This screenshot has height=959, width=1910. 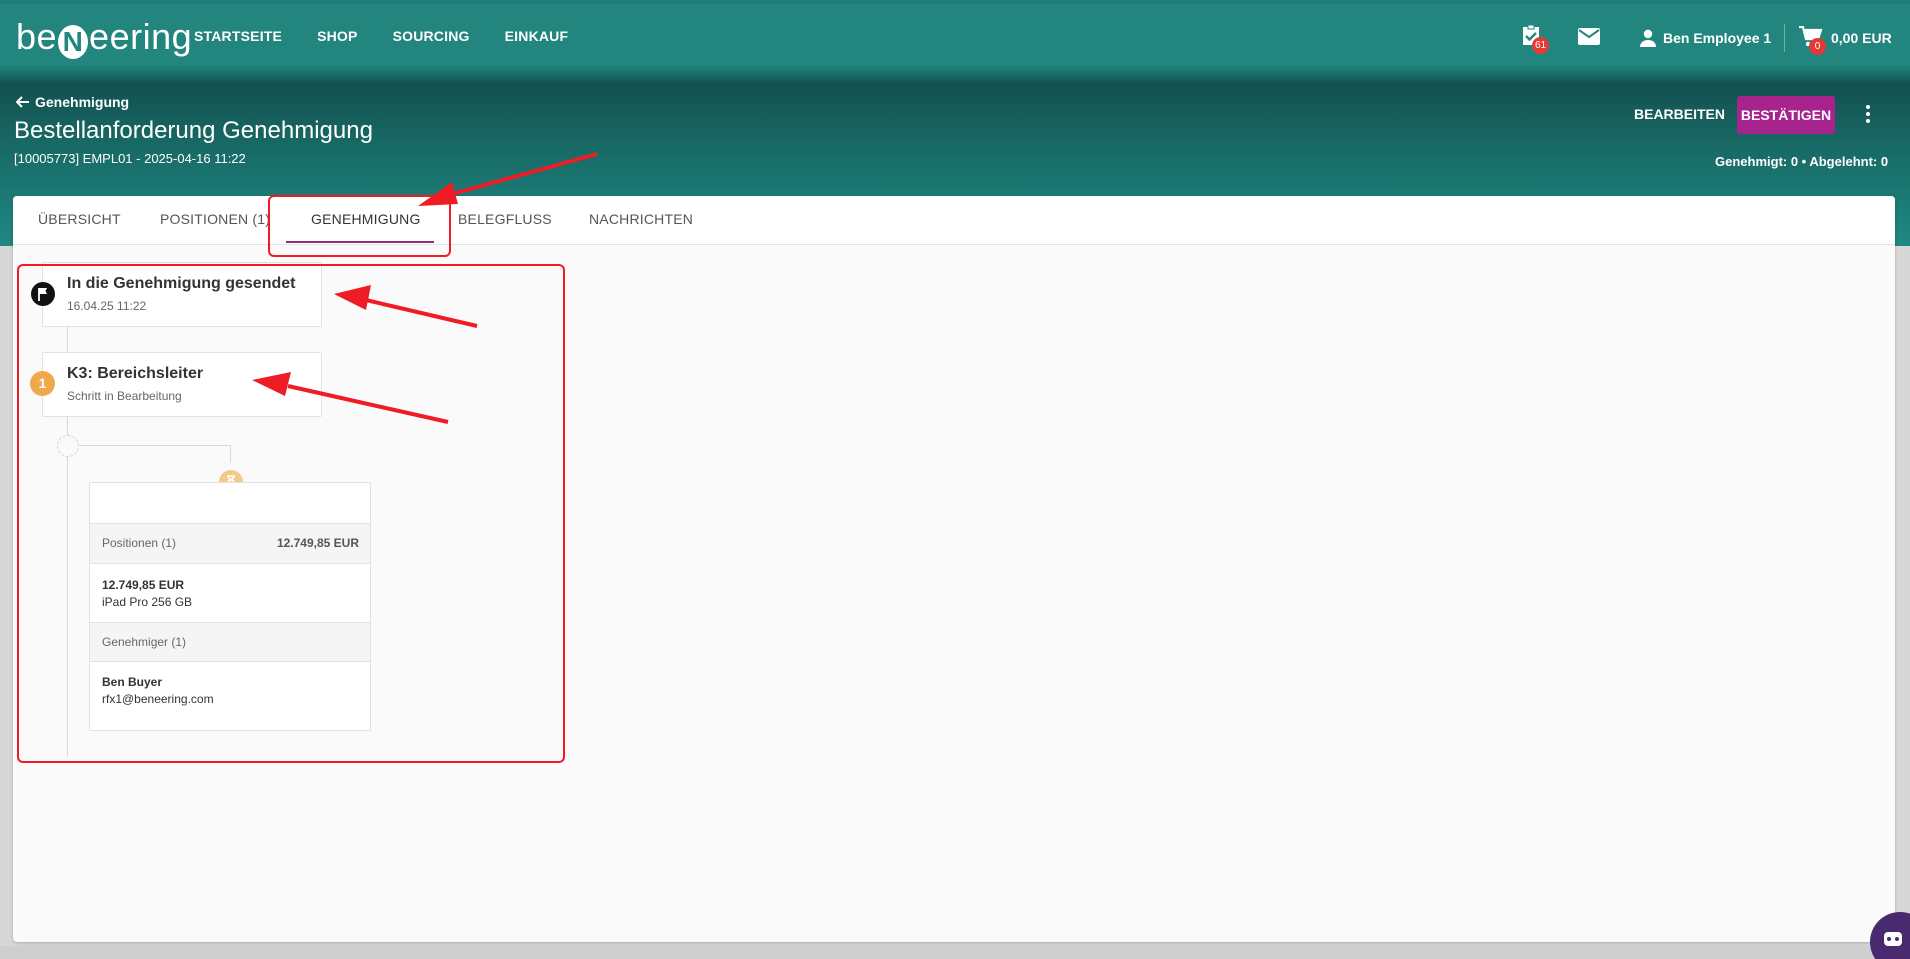 What do you see at coordinates (1868, 115) in the screenshot?
I see `more-vert-icon` at bounding box center [1868, 115].